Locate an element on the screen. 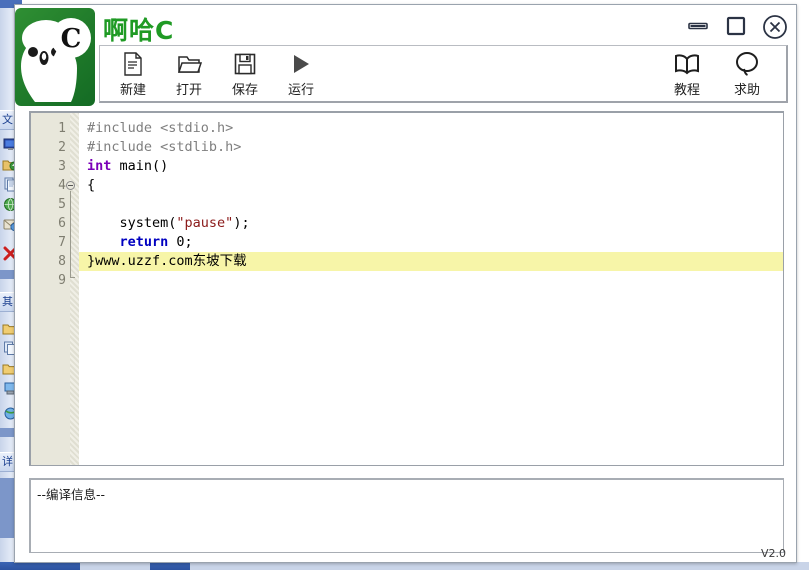 This screenshot has height=570, width=809. new-file-button: 新建 is located at coordinates (133, 74).